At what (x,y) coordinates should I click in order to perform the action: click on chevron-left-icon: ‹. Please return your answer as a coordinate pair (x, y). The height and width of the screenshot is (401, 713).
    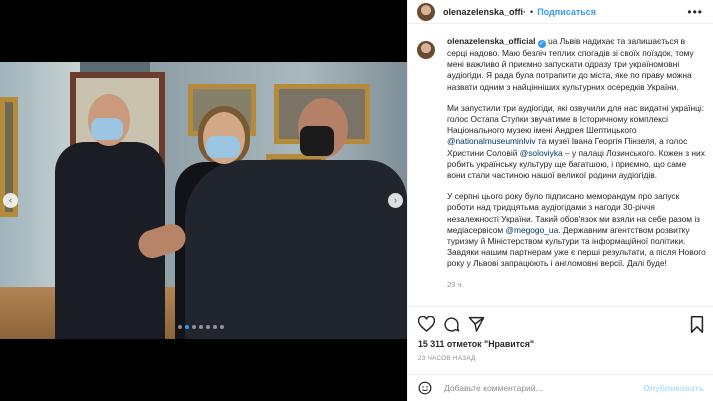
    Looking at the image, I should click on (10, 200).